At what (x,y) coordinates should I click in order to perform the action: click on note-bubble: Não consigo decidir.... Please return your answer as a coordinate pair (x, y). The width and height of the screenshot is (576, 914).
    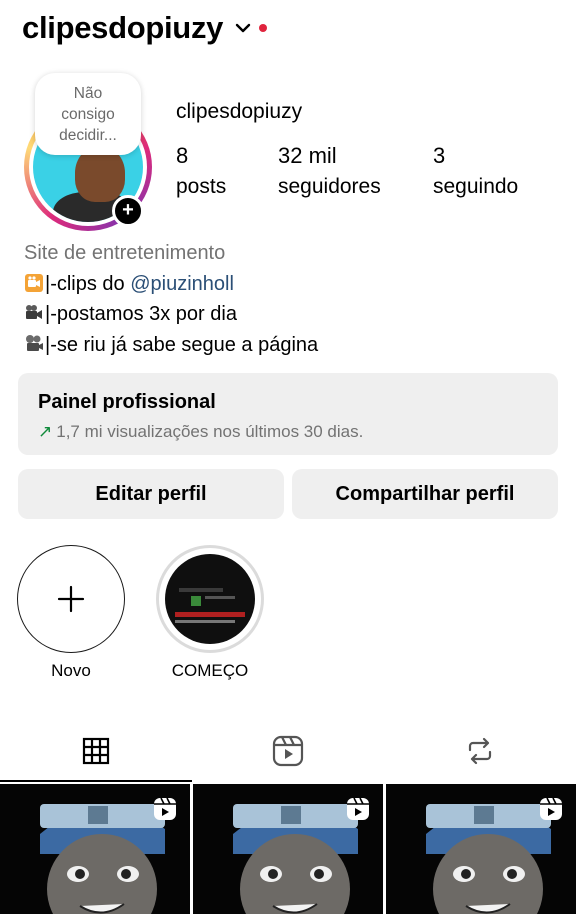
    Looking at the image, I should click on (88, 114).